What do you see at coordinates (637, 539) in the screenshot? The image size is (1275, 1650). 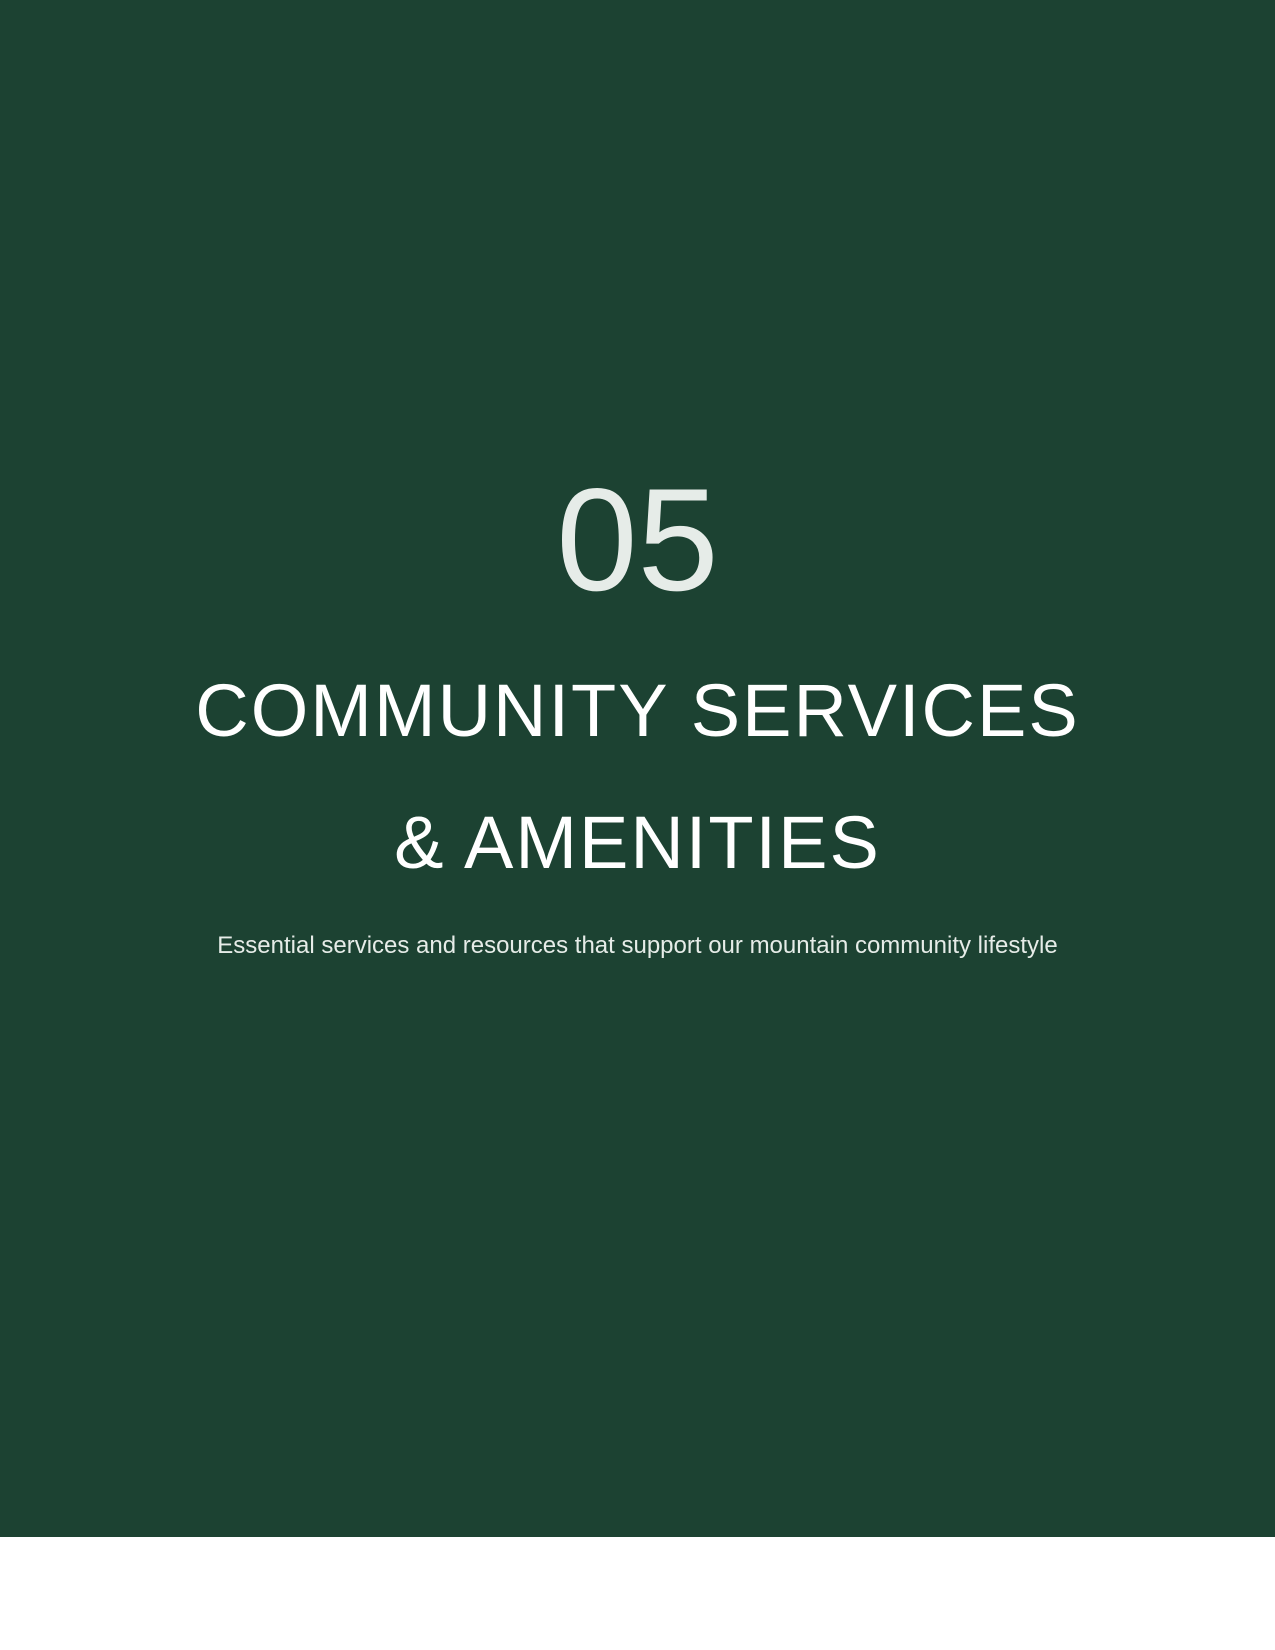 I see `section-number: 05` at bounding box center [637, 539].